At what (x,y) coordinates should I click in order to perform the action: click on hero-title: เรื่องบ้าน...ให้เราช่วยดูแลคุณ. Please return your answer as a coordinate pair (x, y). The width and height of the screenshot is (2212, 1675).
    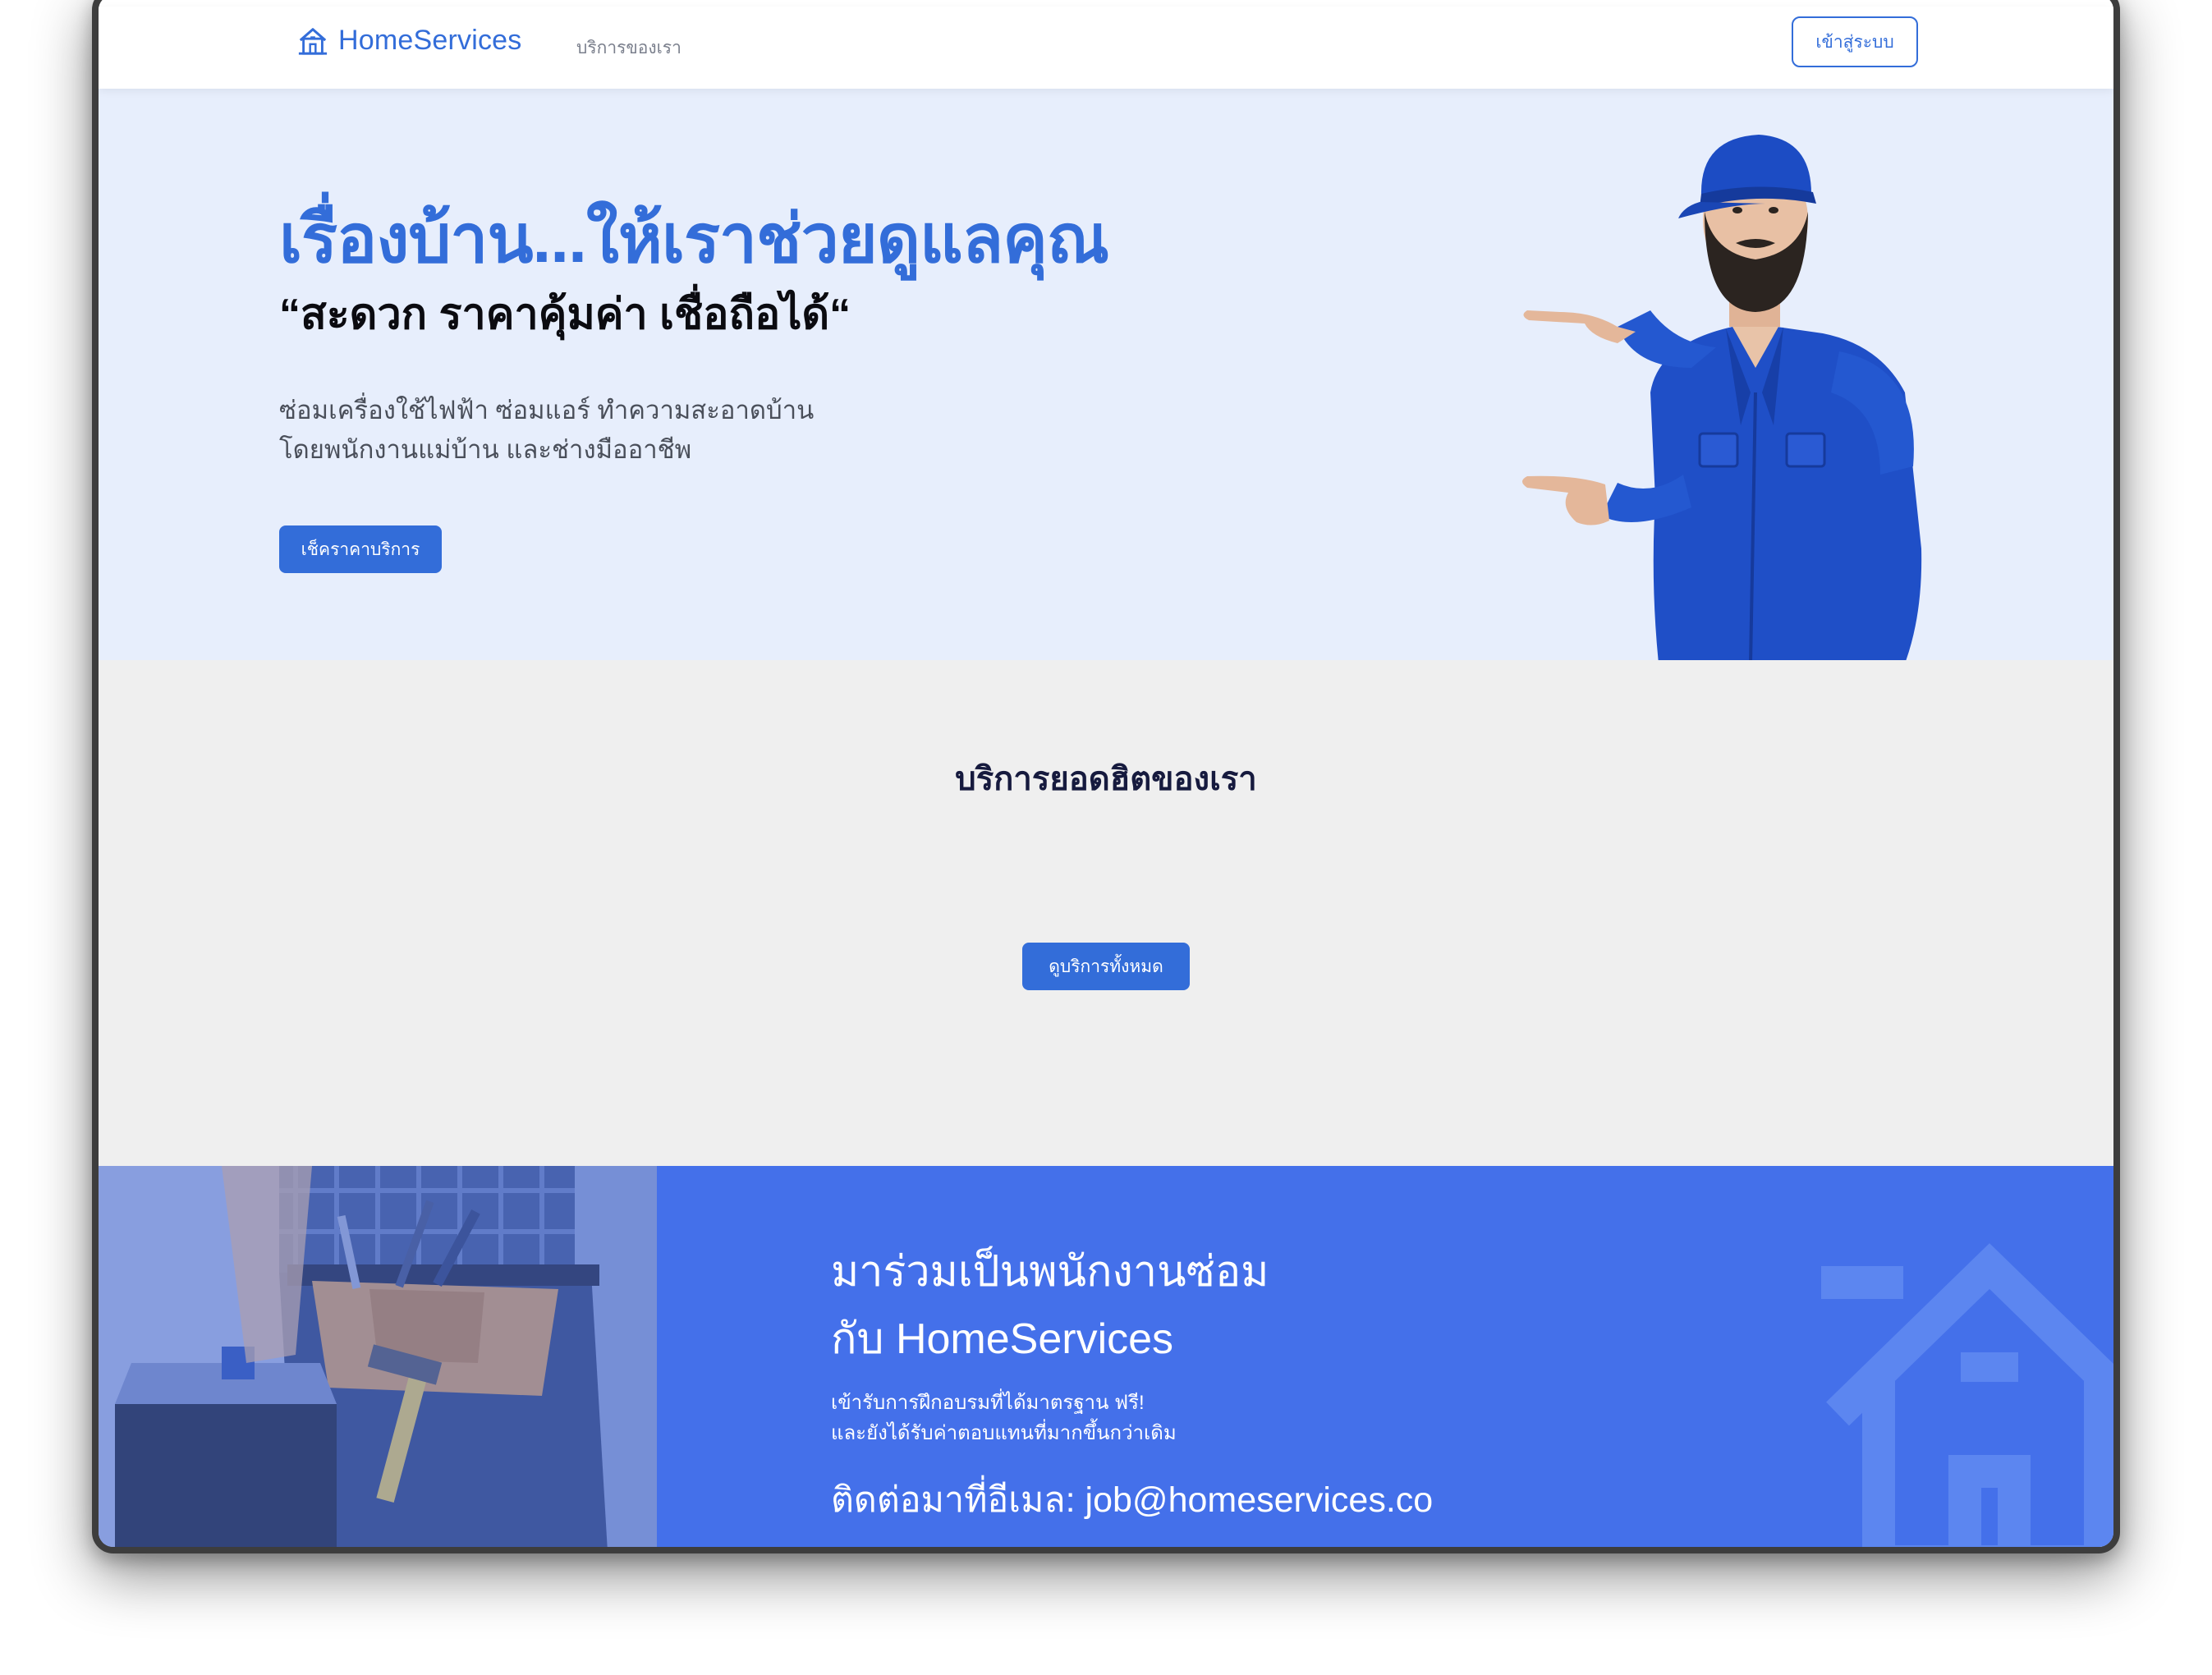
    Looking at the image, I should click on (694, 239).